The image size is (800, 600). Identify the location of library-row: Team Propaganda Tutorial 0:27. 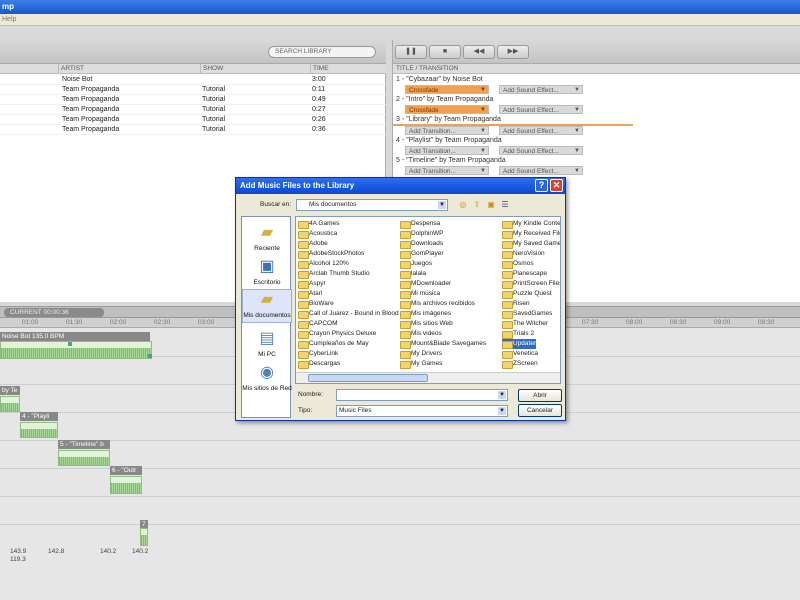
(193, 110).